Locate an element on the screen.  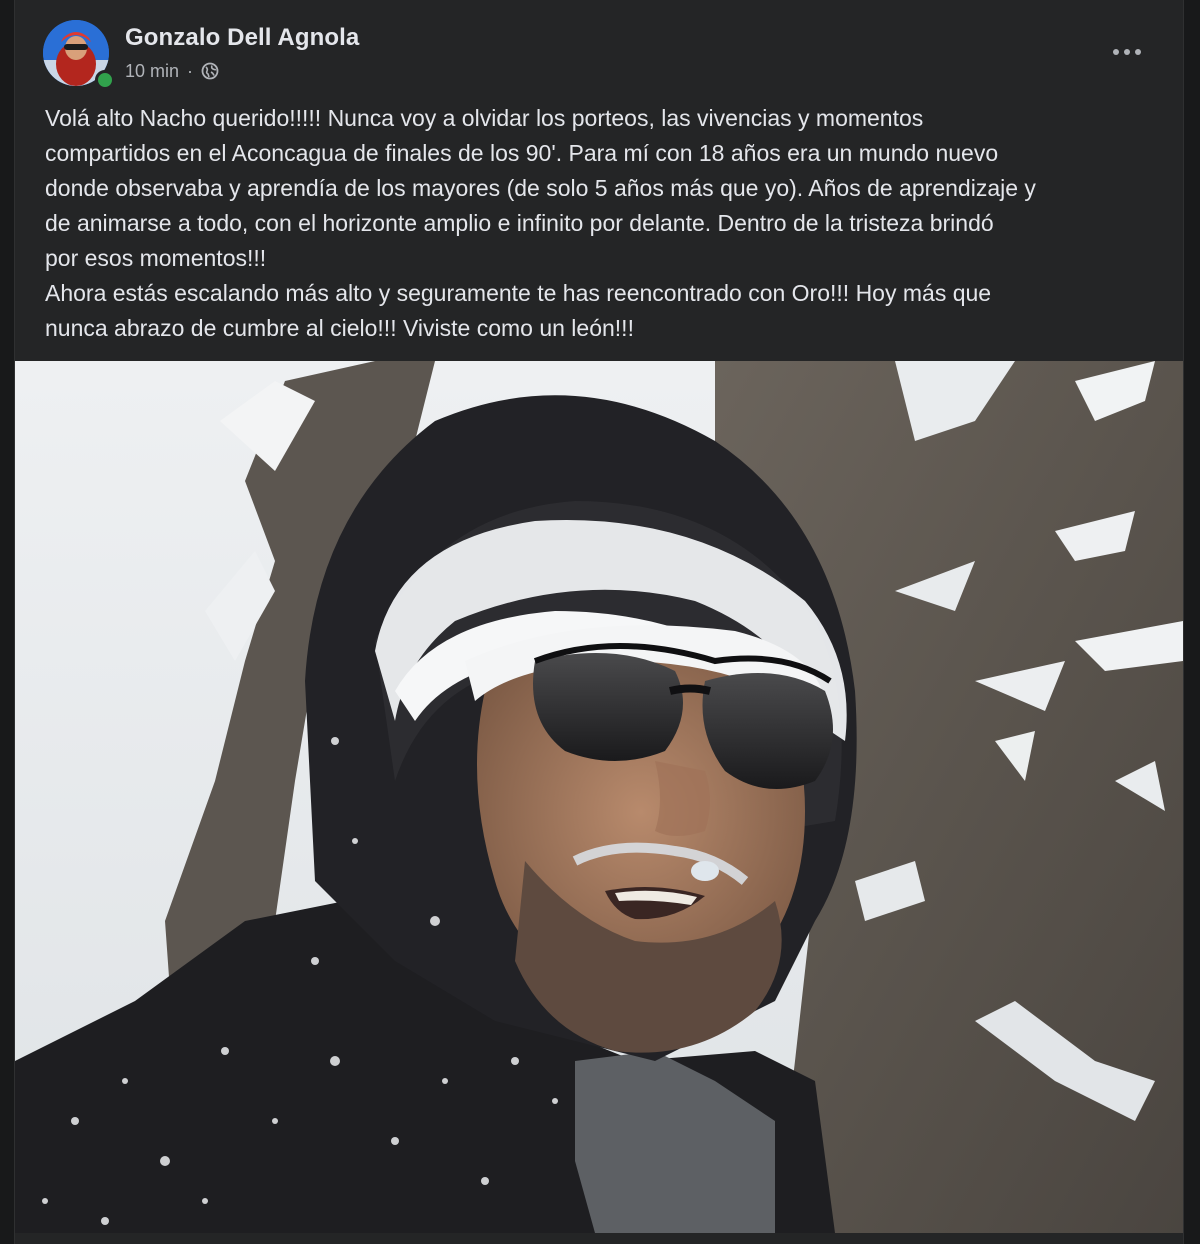
more-options-icon is located at coordinates (1127, 52).